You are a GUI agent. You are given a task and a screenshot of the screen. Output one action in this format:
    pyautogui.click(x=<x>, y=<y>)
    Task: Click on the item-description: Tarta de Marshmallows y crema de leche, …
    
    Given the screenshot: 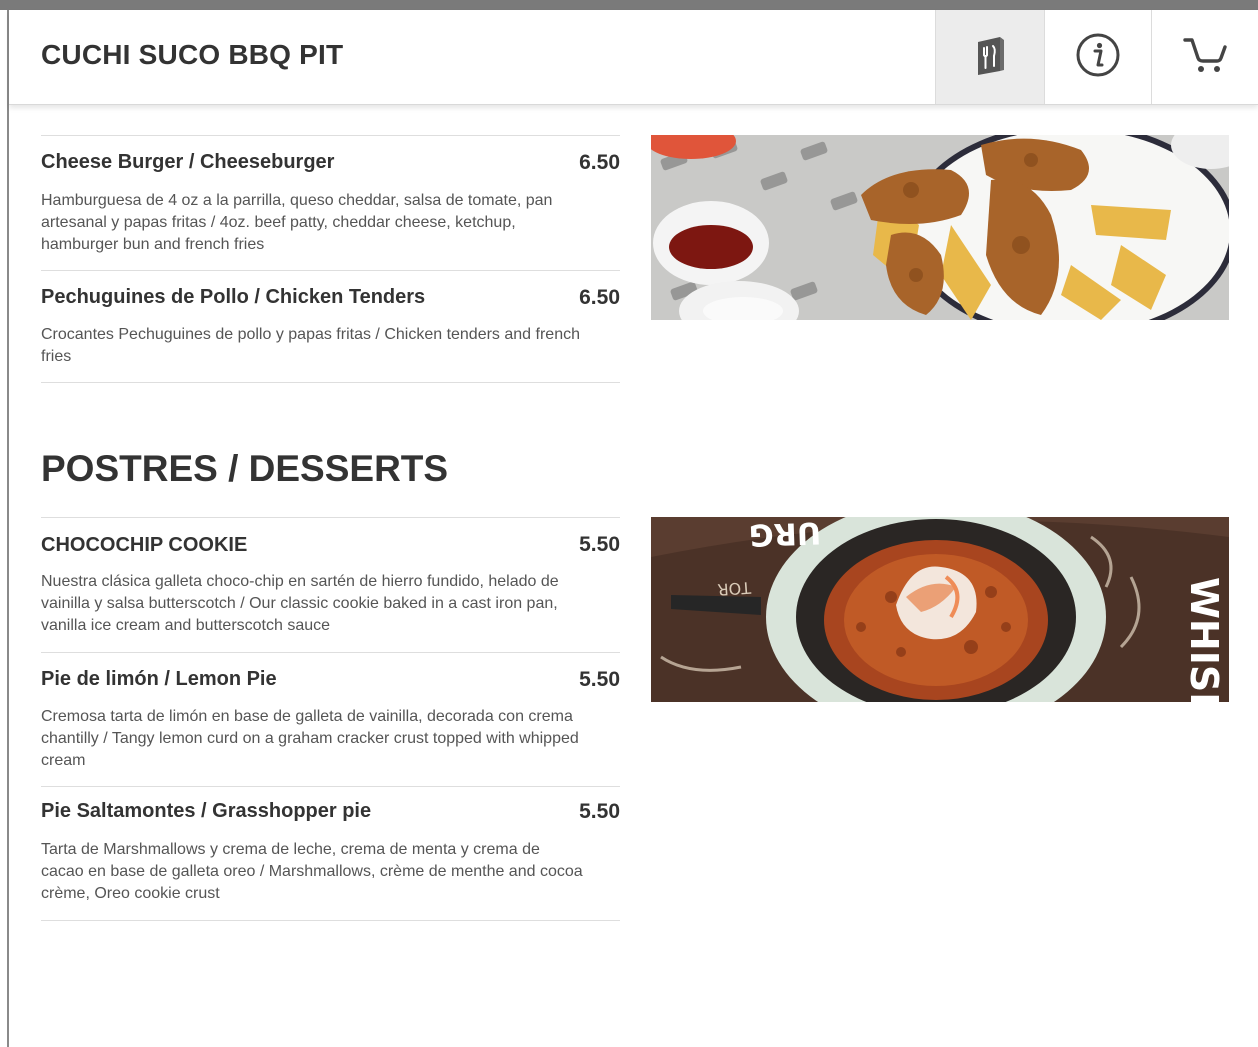 What is the action you would take?
    pyautogui.click(x=312, y=871)
    